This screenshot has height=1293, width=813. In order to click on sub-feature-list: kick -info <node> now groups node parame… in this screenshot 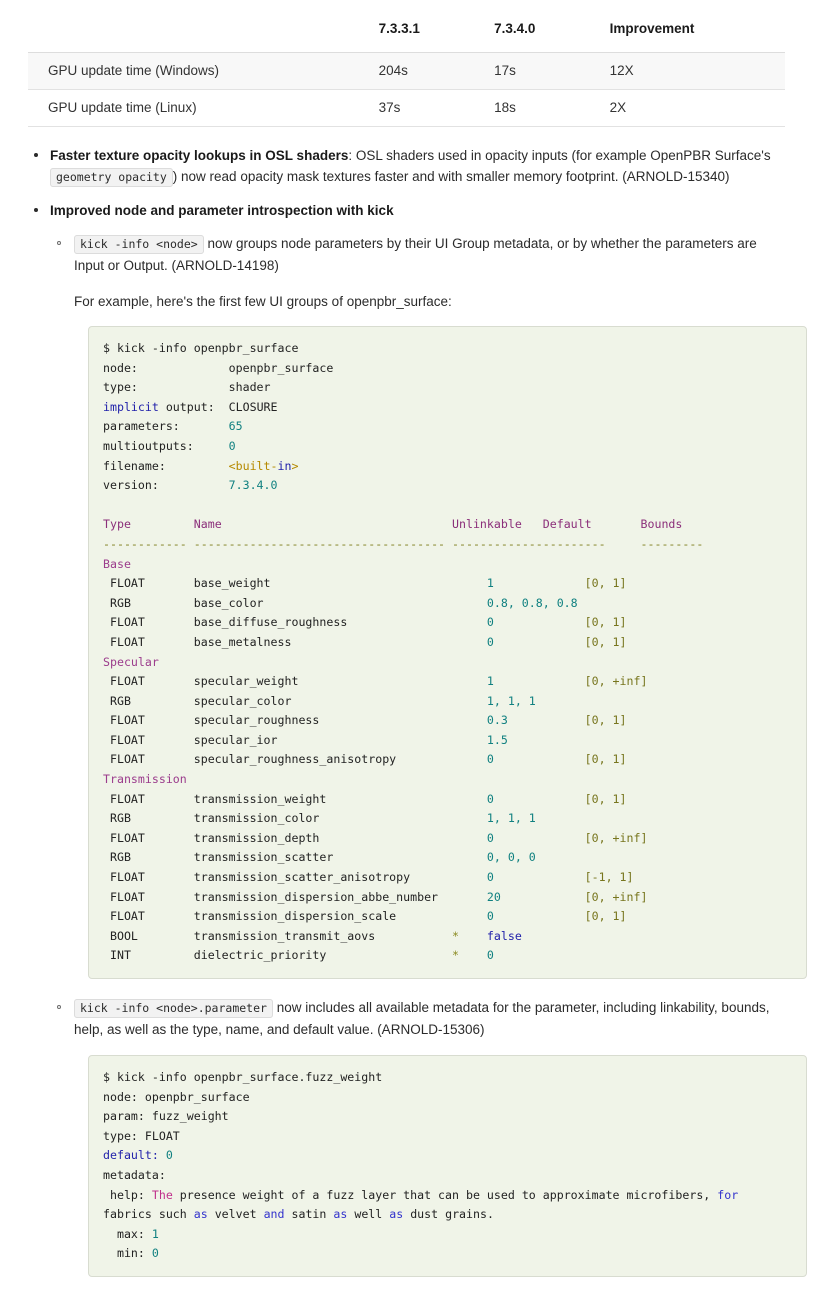, I will do `click(417, 272)`.